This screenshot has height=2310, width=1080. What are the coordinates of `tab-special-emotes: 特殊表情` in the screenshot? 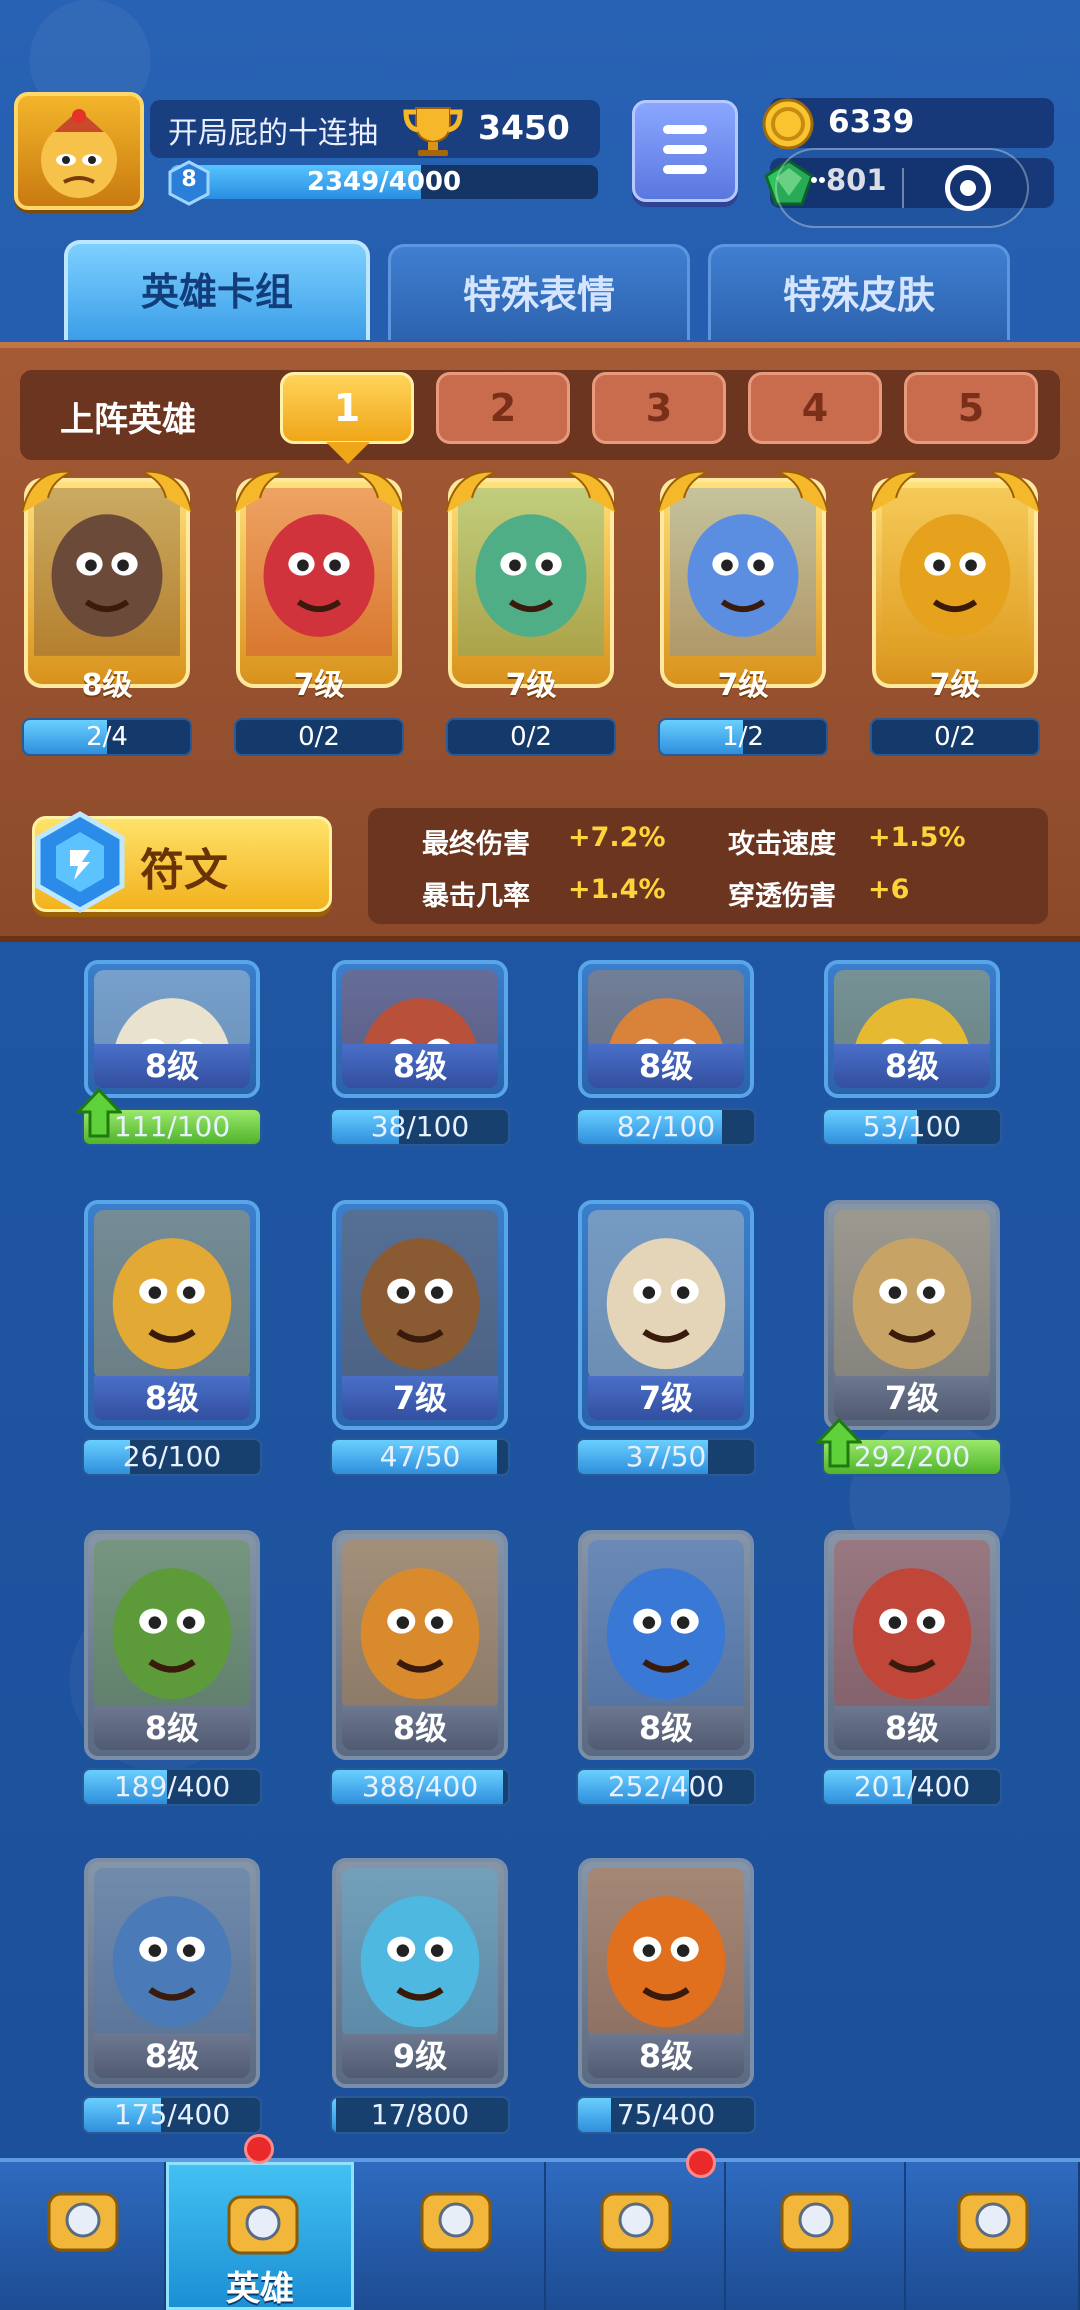 It's located at (539, 292).